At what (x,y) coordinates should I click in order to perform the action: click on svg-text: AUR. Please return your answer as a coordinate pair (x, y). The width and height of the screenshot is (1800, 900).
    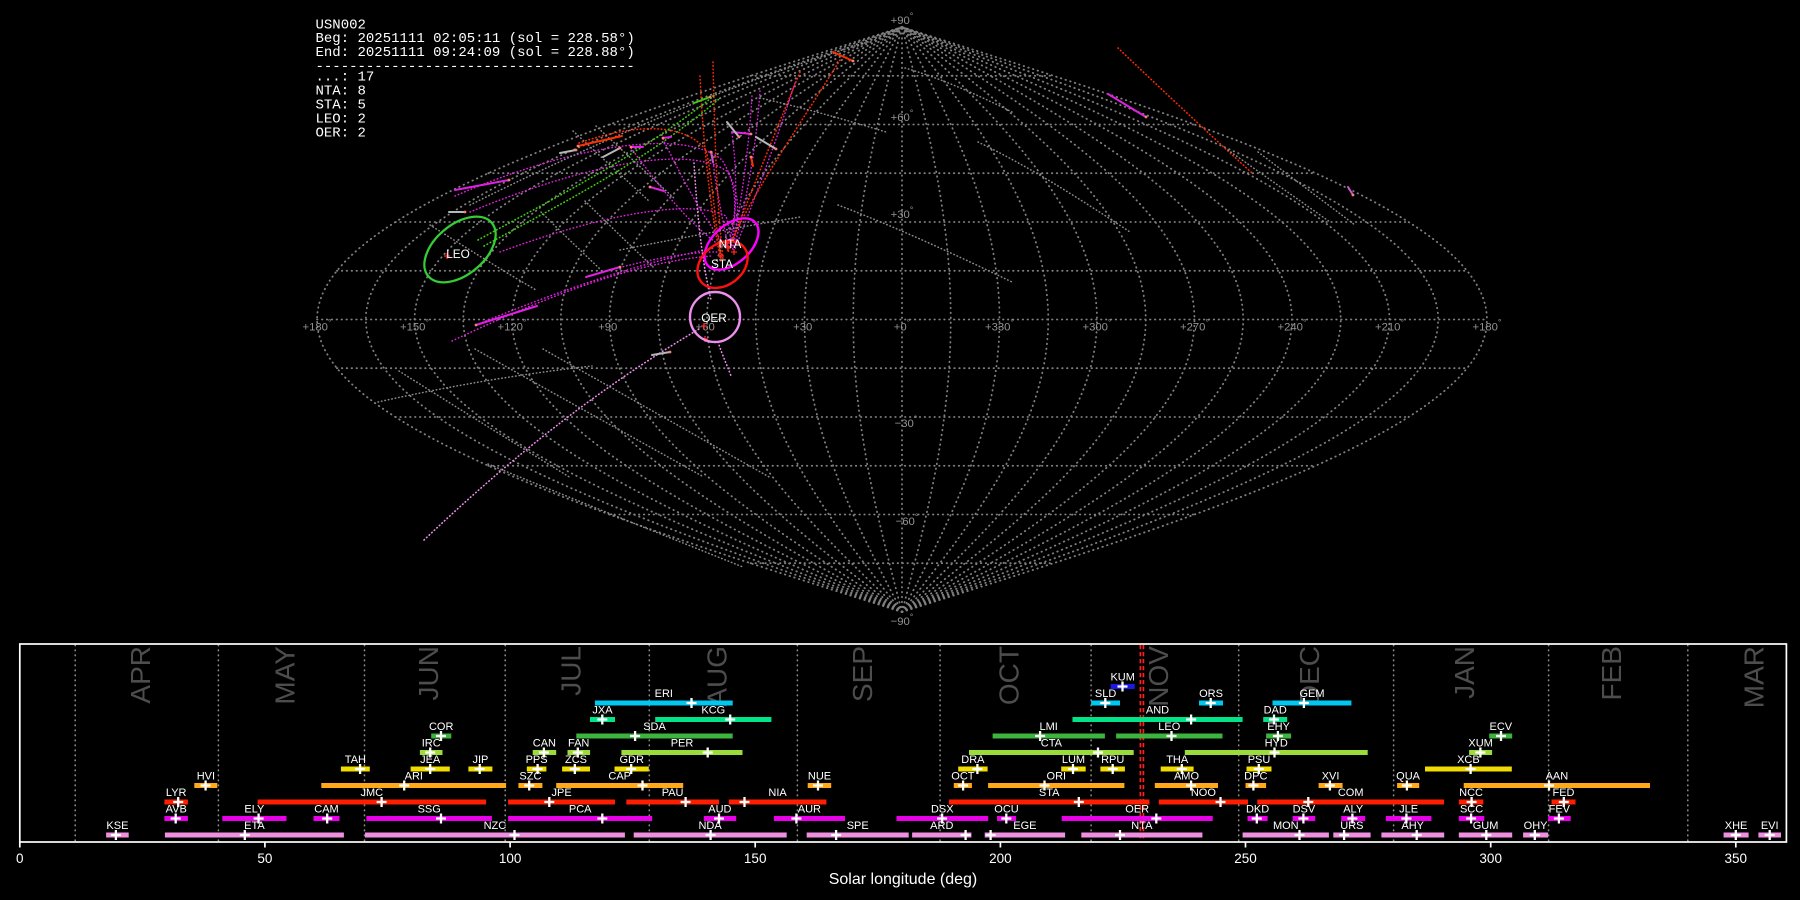
    Looking at the image, I should click on (809, 810).